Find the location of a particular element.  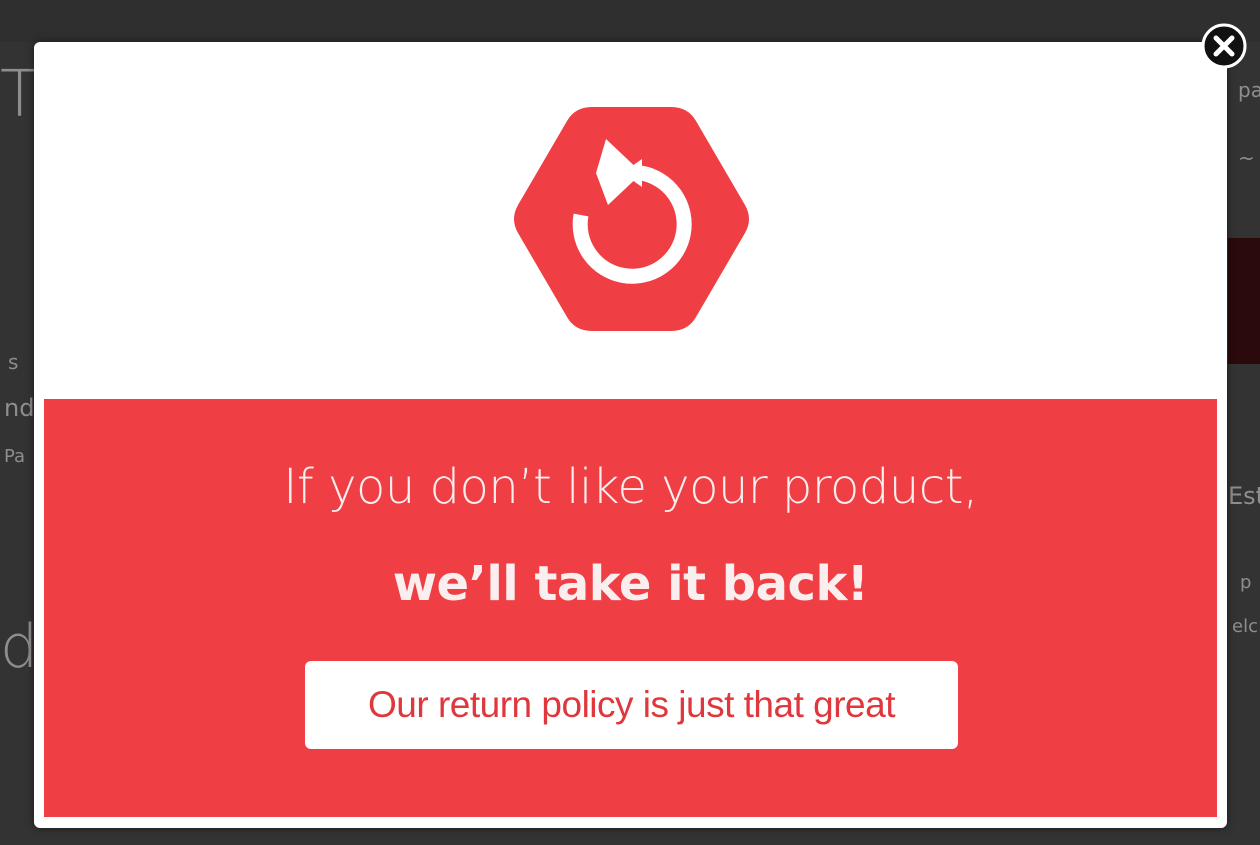

return-arrow-icon is located at coordinates (631, 219).